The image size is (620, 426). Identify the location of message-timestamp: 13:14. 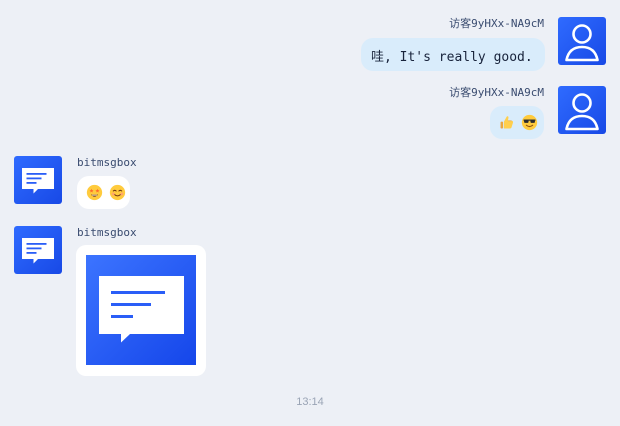
(310, 402).